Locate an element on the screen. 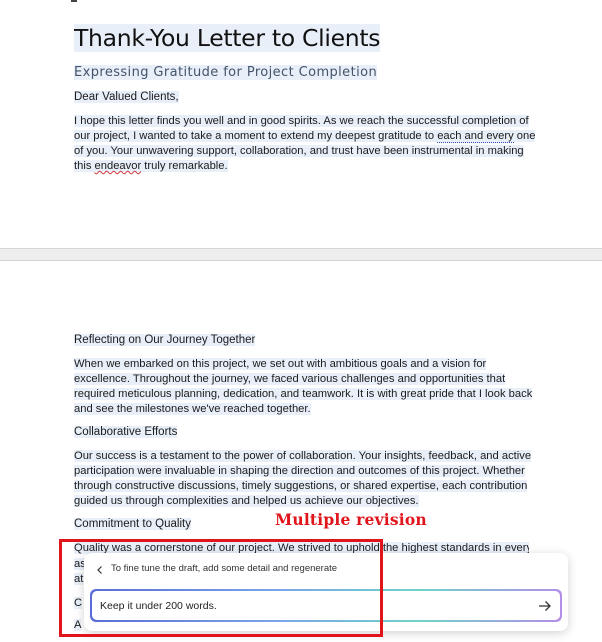 The height and width of the screenshot is (642, 602). intro-text-3: truly remarkable. is located at coordinates (184, 166).